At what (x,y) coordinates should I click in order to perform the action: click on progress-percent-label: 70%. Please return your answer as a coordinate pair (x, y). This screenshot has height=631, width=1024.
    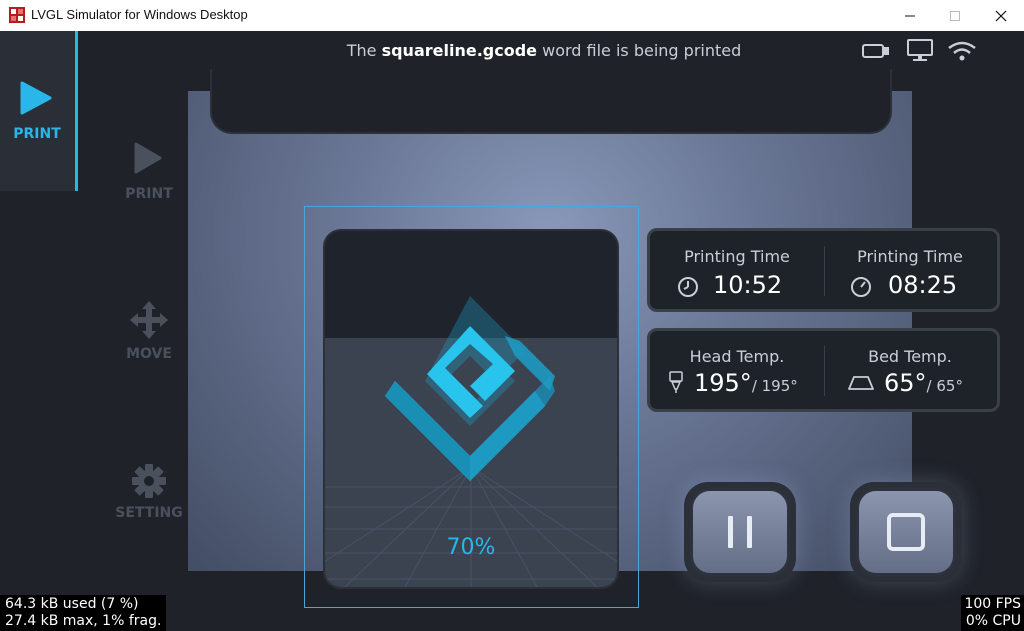
    Looking at the image, I should click on (471, 547).